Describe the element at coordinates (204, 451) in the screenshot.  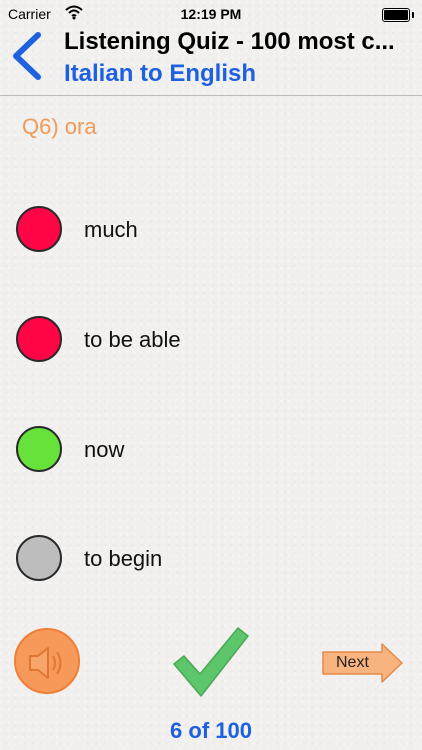
I see `answer-option-now: now` at that location.